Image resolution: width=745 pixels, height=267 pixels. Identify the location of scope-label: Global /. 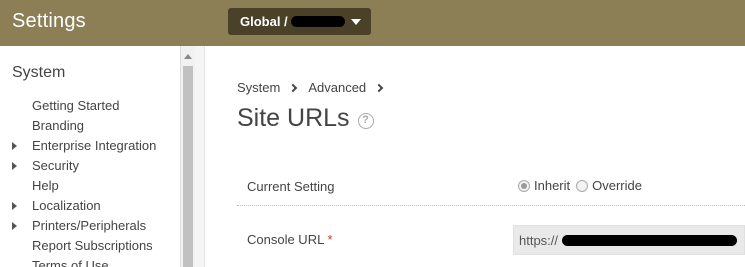
(264, 21).